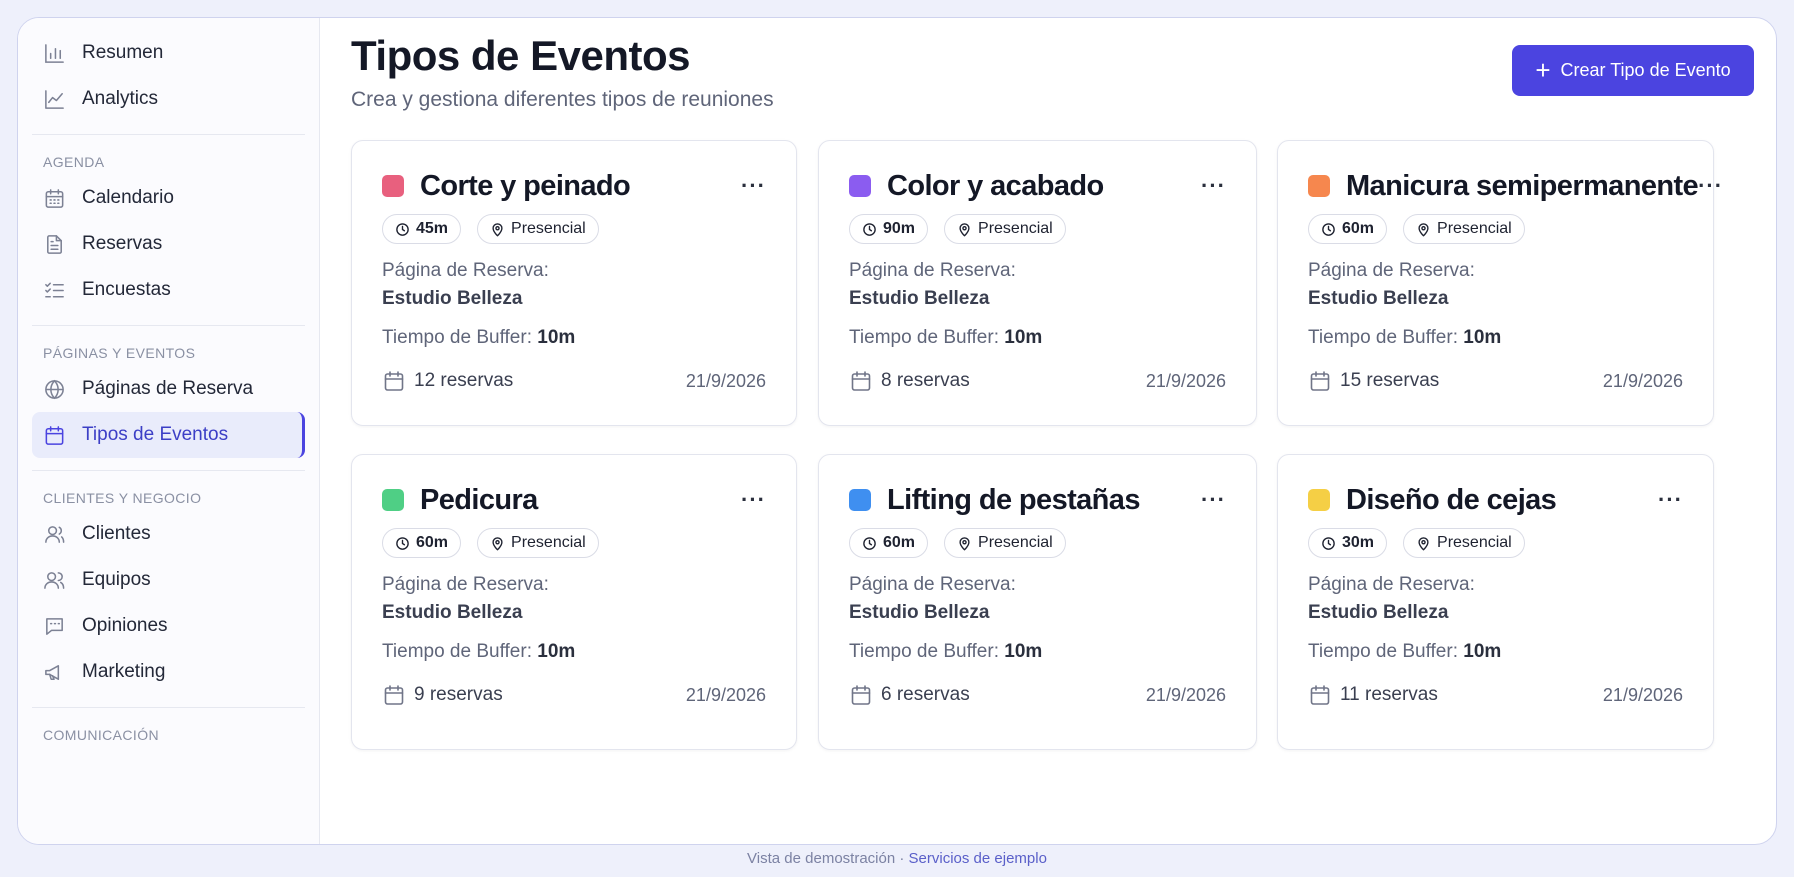 The image size is (1794, 877). Describe the element at coordinates (123, 52) in the screenshot. I see `sidebar-item-label: Resumen` at that location.